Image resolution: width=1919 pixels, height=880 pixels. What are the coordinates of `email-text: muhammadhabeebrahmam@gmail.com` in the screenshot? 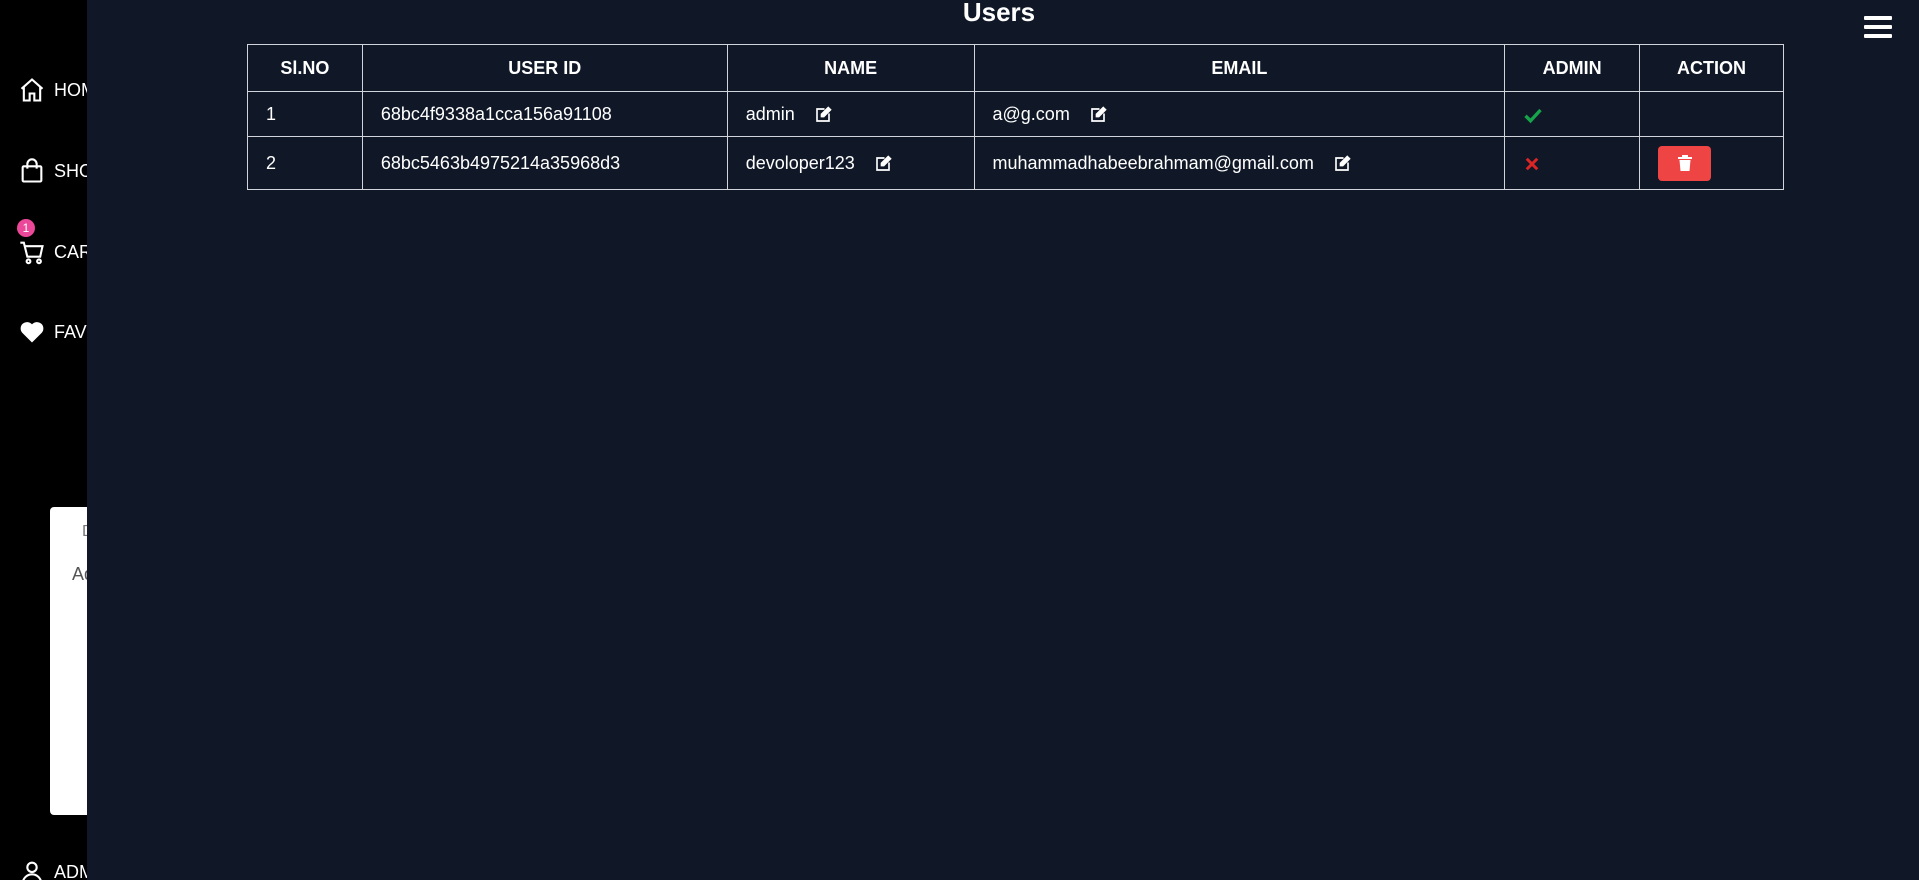 It's located at (1153, 162).